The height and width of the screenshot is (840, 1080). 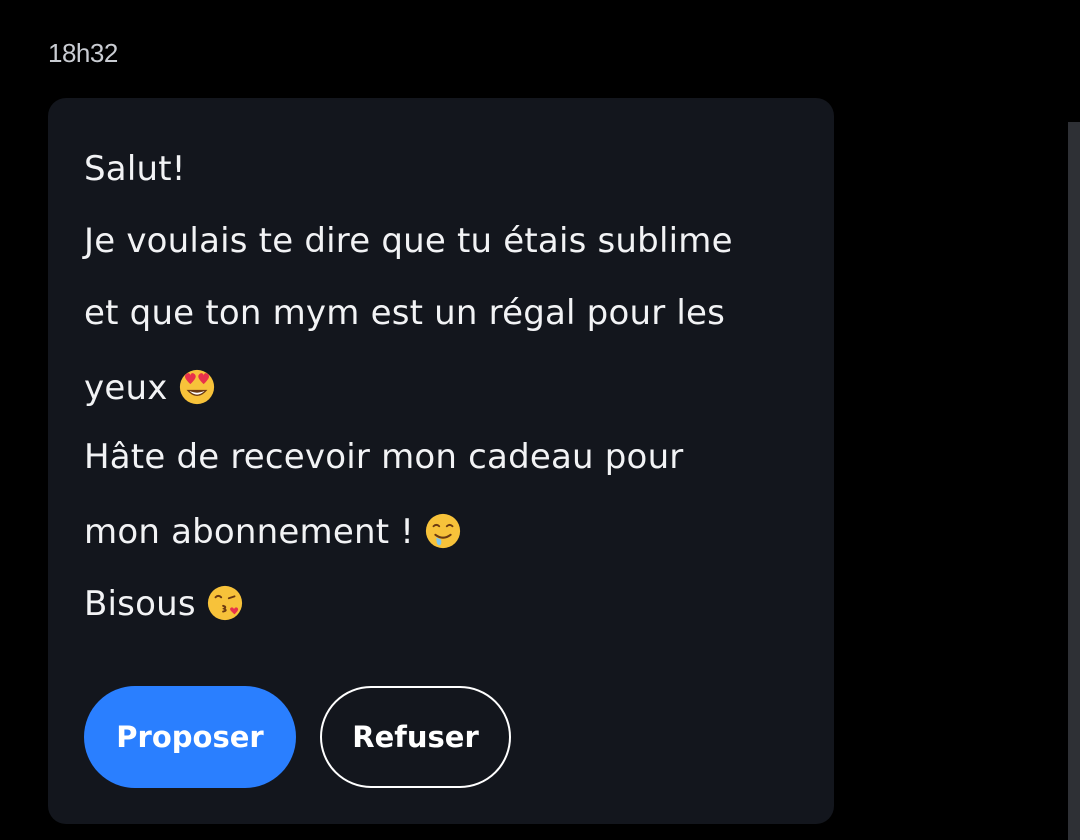 I want to click on message-text: yeux, so click(x=126, y=388).